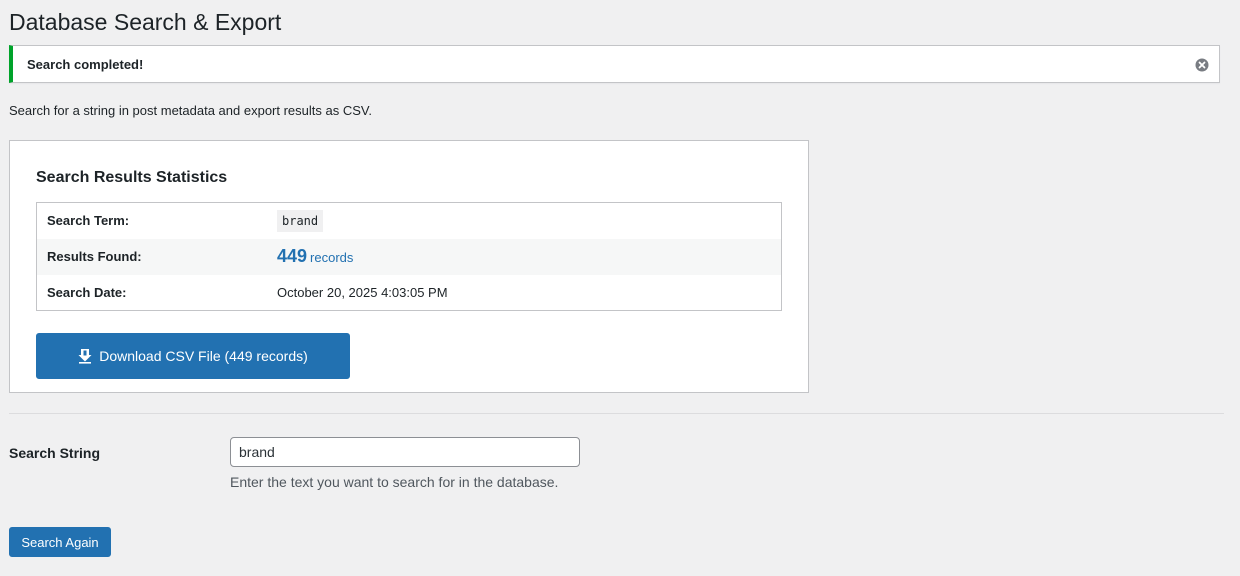 This screenshot has height=576, width=1240. Describe the element at coordinates (332, 257) in the screenshot. I see `results-unit: records` at that location.